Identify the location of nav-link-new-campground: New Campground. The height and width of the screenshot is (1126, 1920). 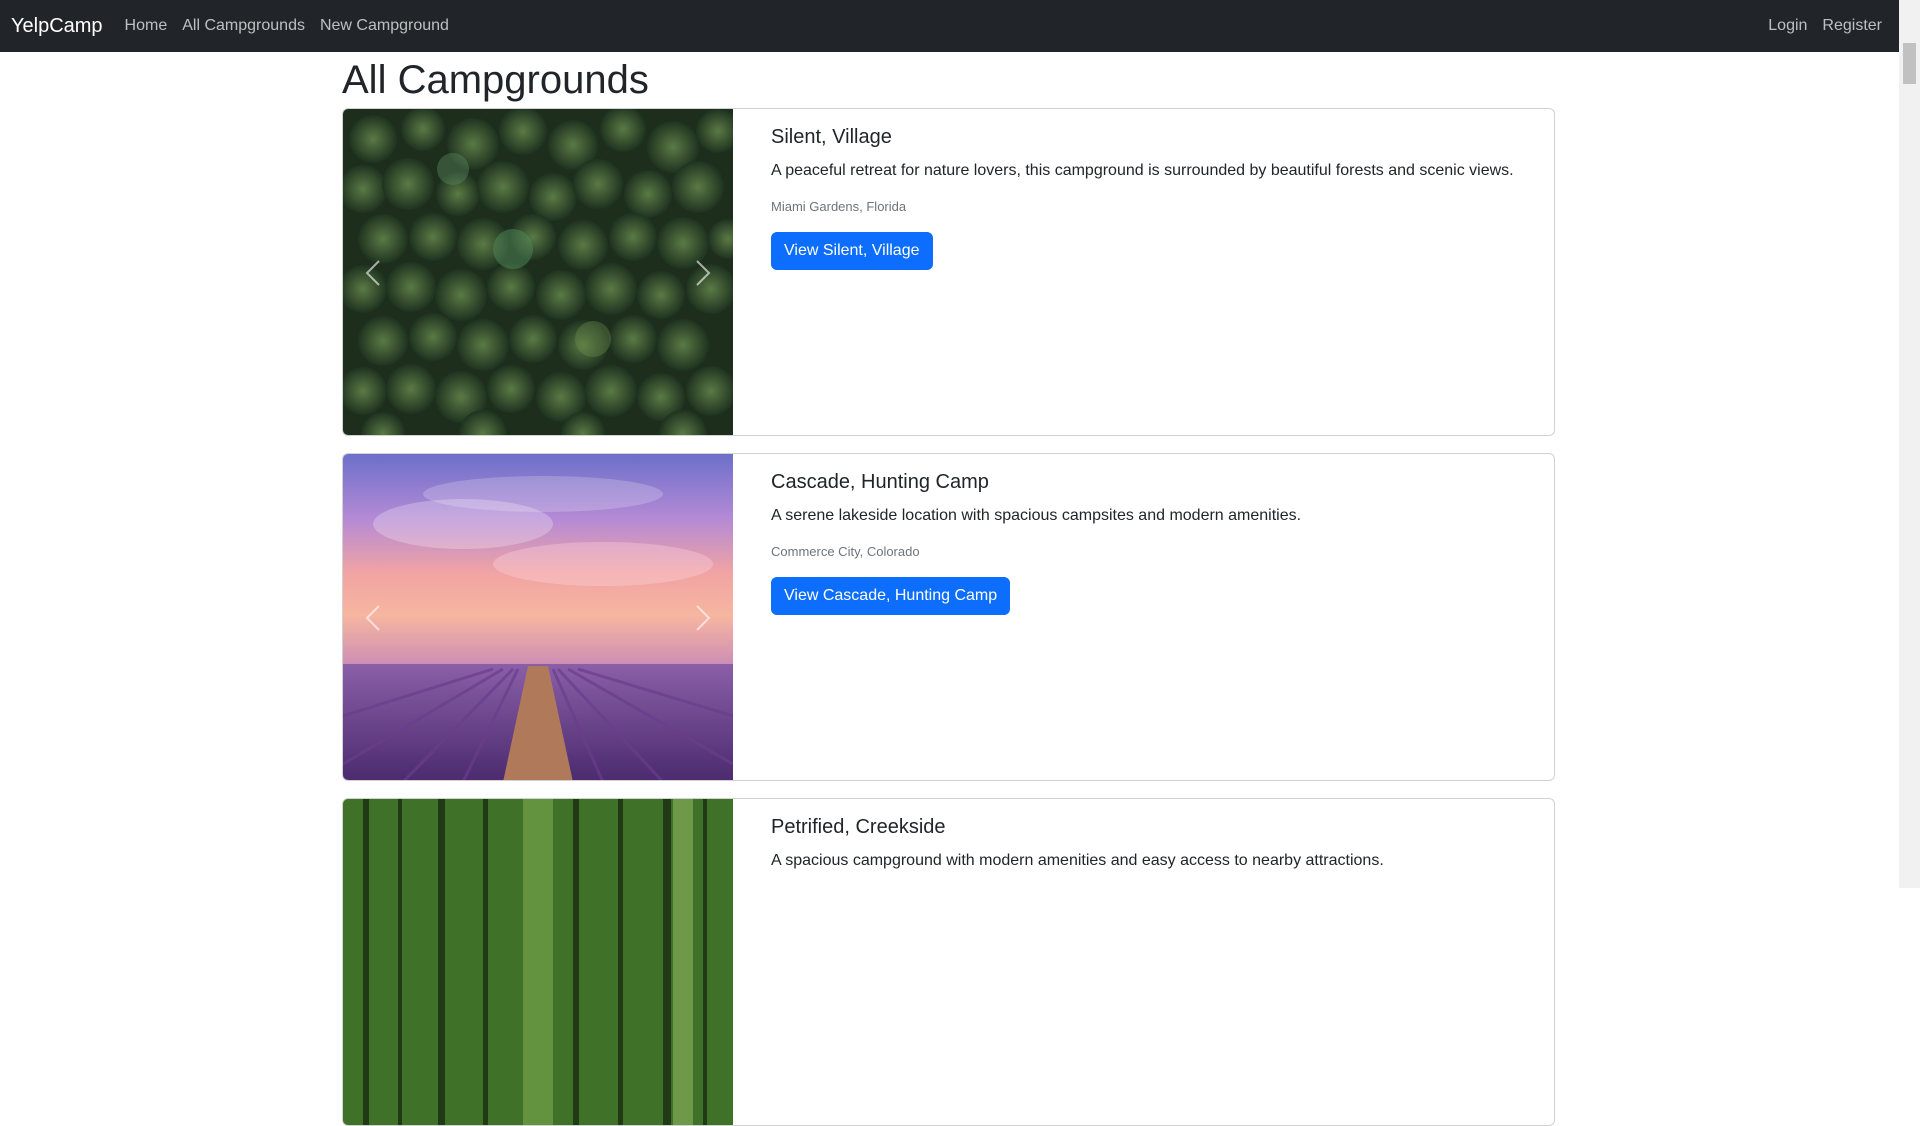
(384, 26).